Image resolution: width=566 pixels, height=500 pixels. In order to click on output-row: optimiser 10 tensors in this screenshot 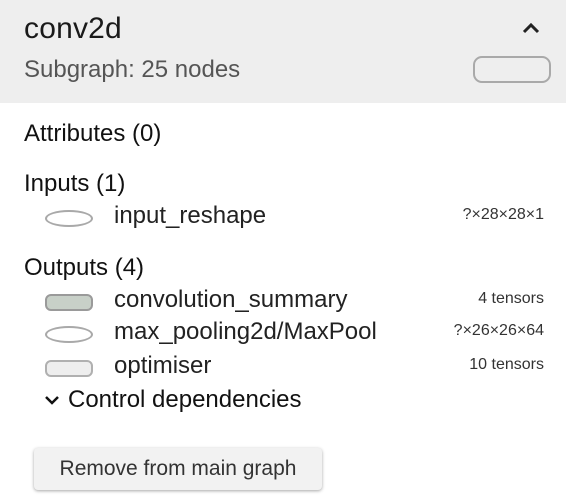, I will do `click(283, 368)`.